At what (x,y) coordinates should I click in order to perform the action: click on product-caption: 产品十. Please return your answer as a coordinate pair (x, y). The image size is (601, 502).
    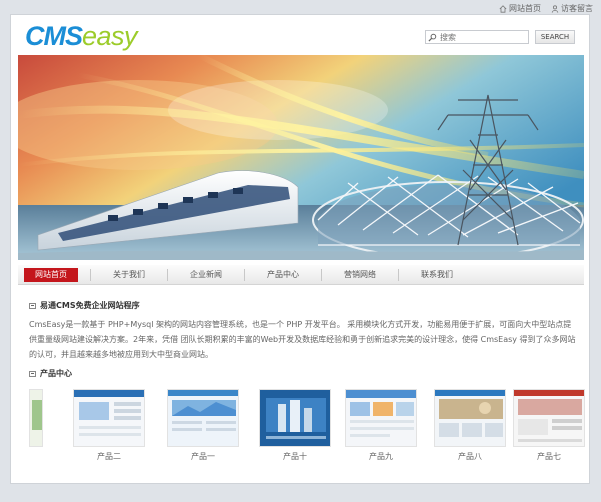
    Looking at the image, I should click on (295, 456).